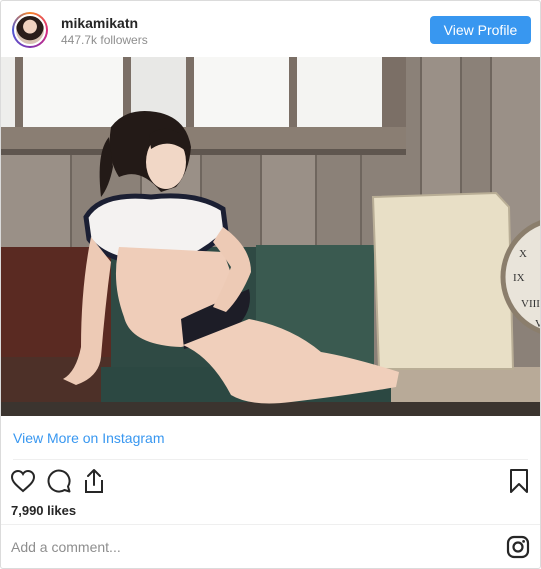 The width and height of the screenshot is (541, 569). I want to click on share-icon, so click(94, 481).